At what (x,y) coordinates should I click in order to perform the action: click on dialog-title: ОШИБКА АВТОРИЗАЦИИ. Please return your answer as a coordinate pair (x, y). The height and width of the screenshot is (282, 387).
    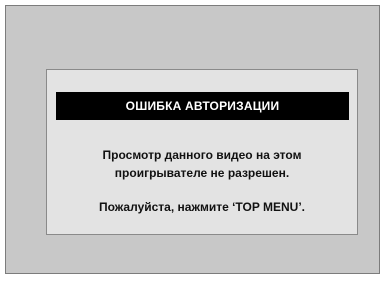
    Looking at the image, I should click on (202, 106).